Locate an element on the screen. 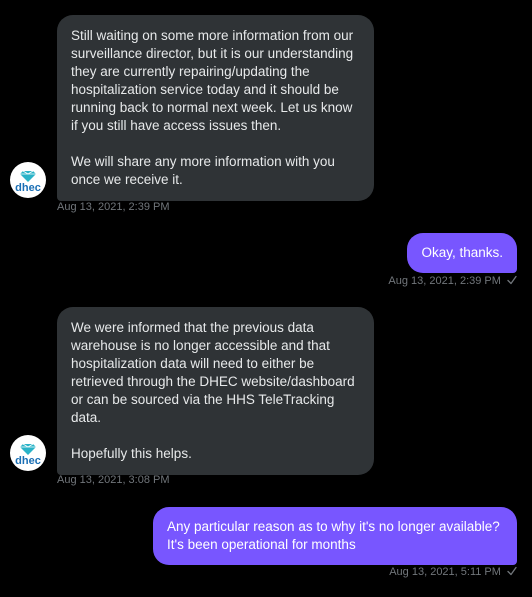 This screenshot has height=597, width=532. message-bubble-outgoing: Okay, thanks. is located at coordinates (462, 253).